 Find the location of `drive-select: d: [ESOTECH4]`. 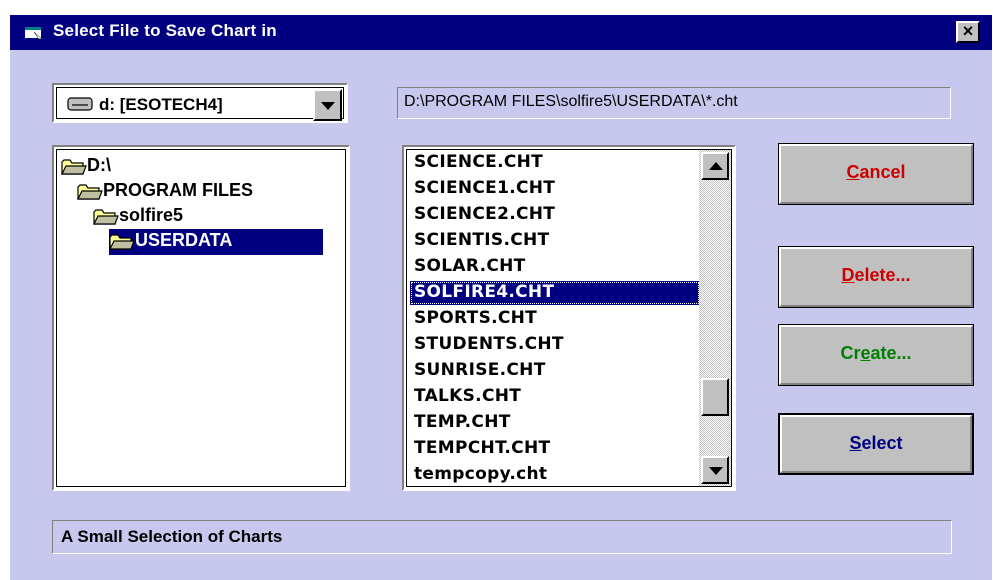

drive-select: d: [ESOTECH4] is located at coordinates (200, 103).